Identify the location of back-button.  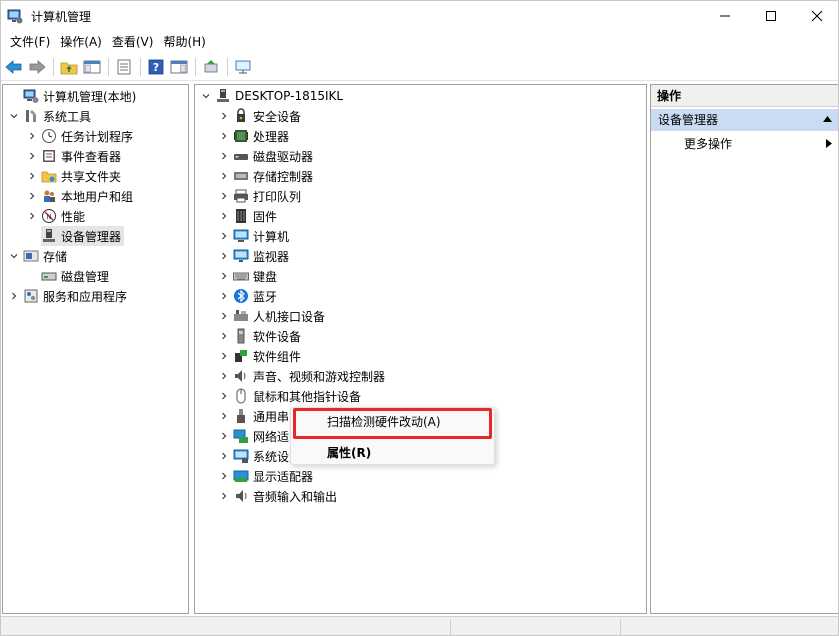
(14, 67).